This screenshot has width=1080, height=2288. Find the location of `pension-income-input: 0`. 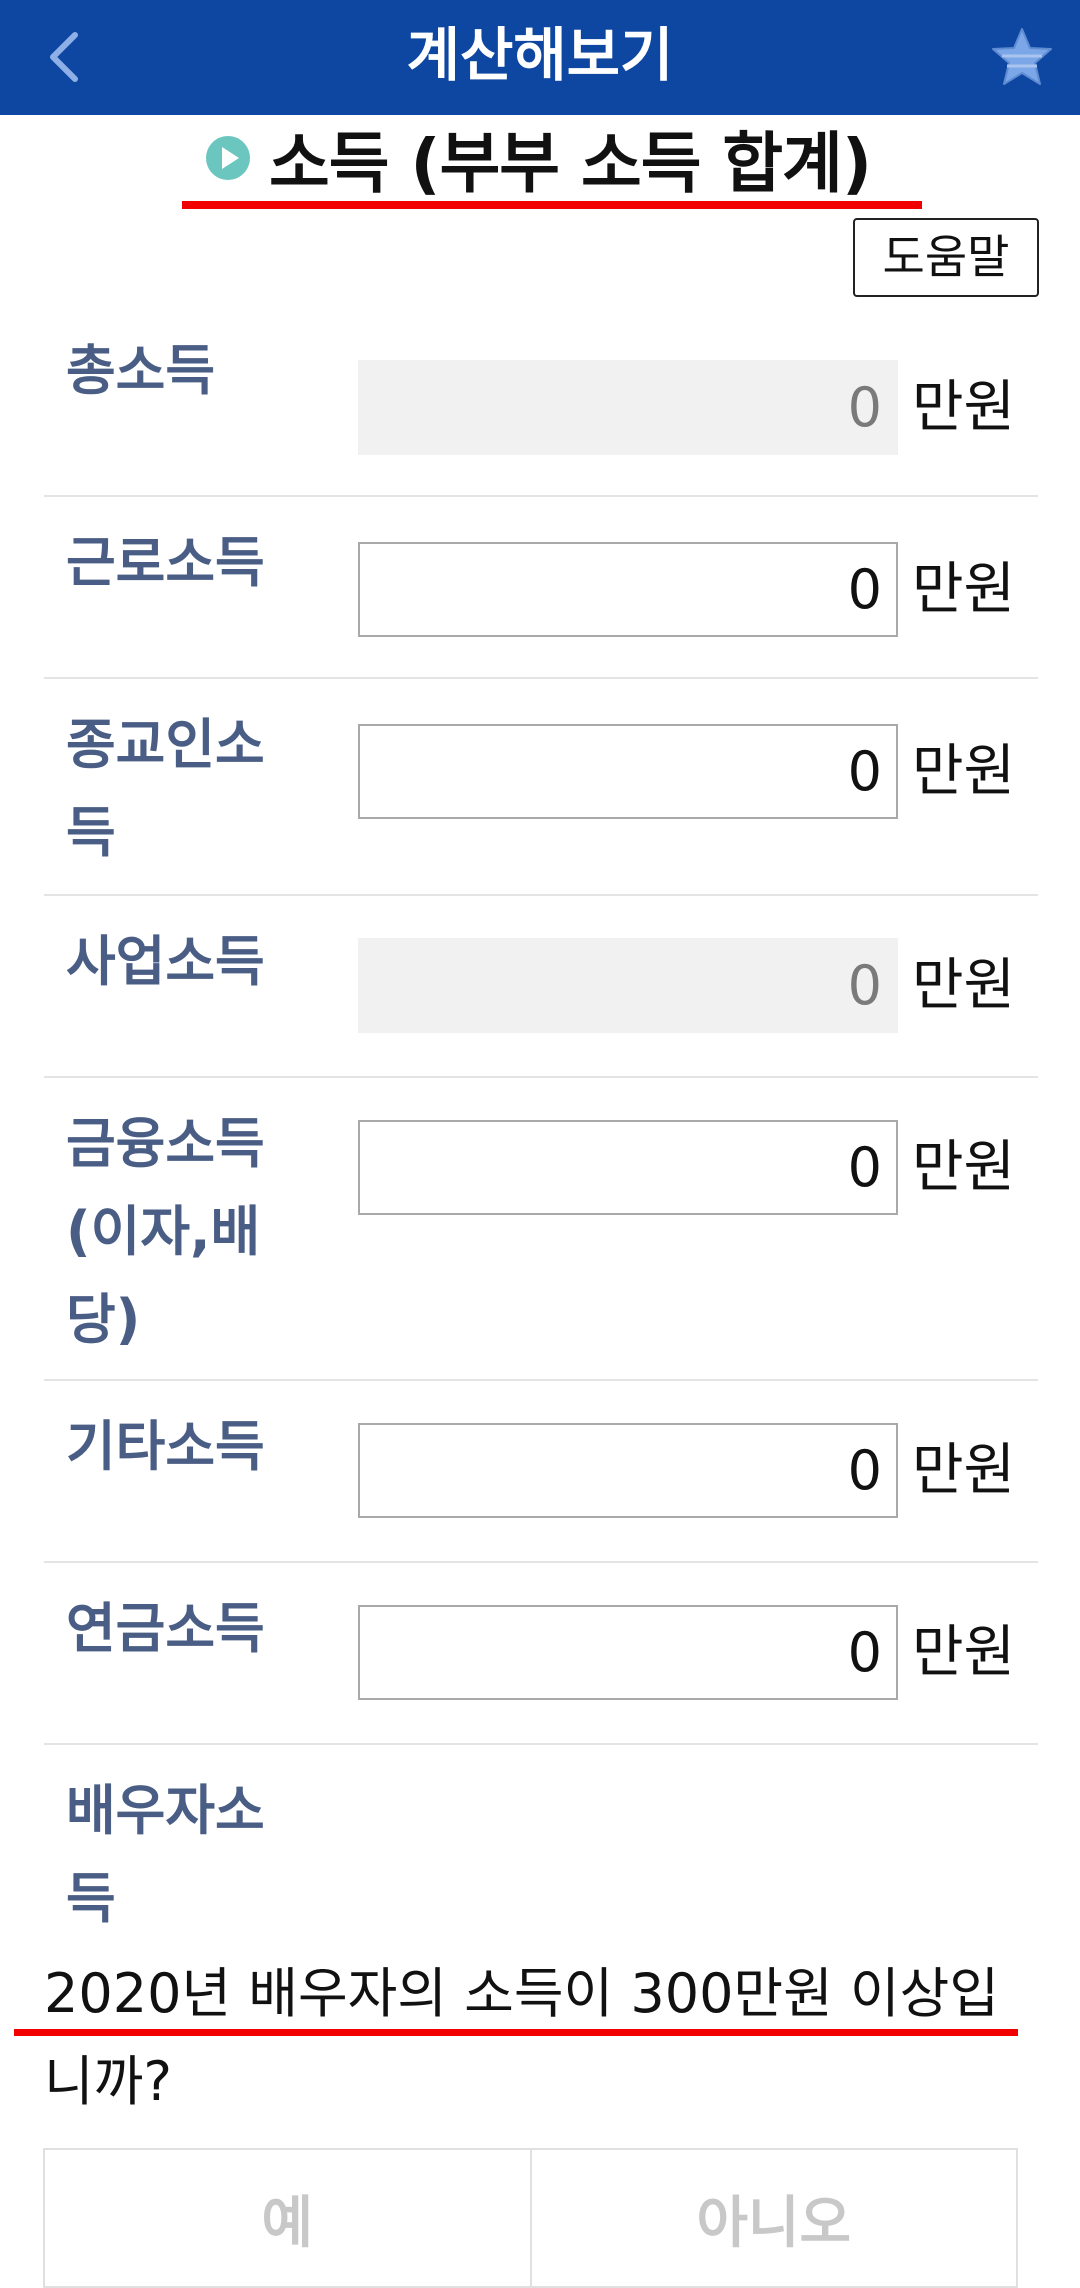

pension-income-input: 0 is located at coordinates (628, 1652).